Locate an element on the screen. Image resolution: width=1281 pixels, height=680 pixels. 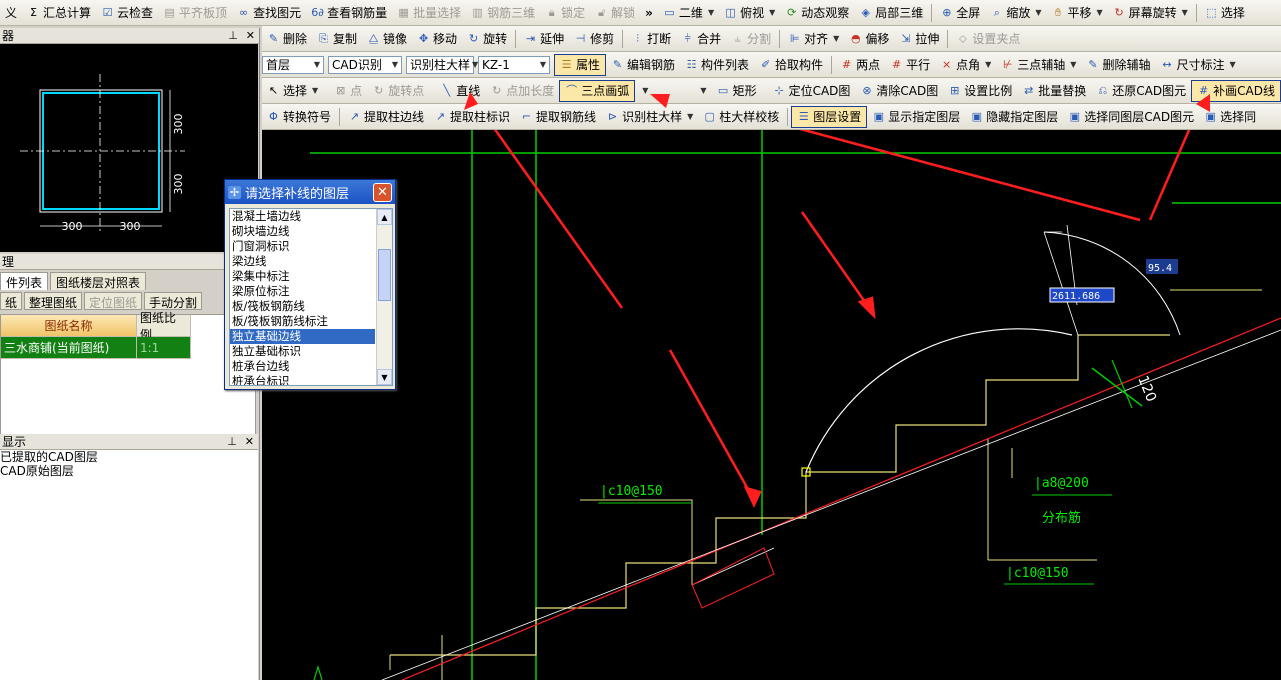
list-item: 混凝土墙边线 is located at coordinates (302, 216).